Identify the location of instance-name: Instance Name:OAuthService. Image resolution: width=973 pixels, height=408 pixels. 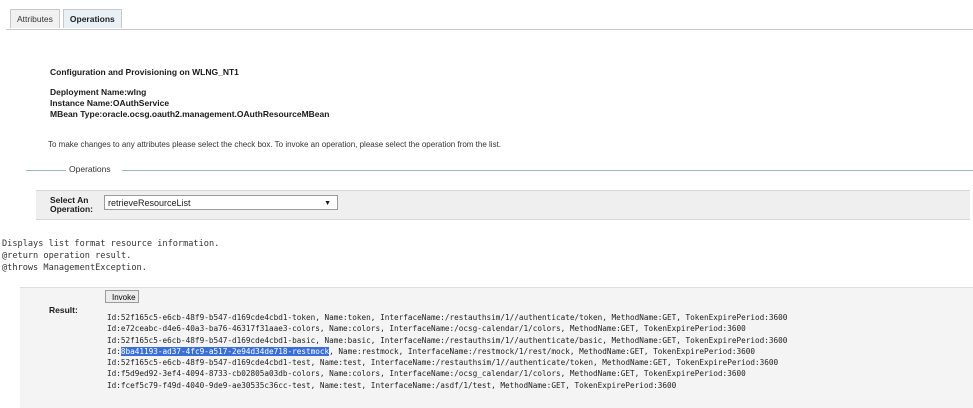
(110, 103).